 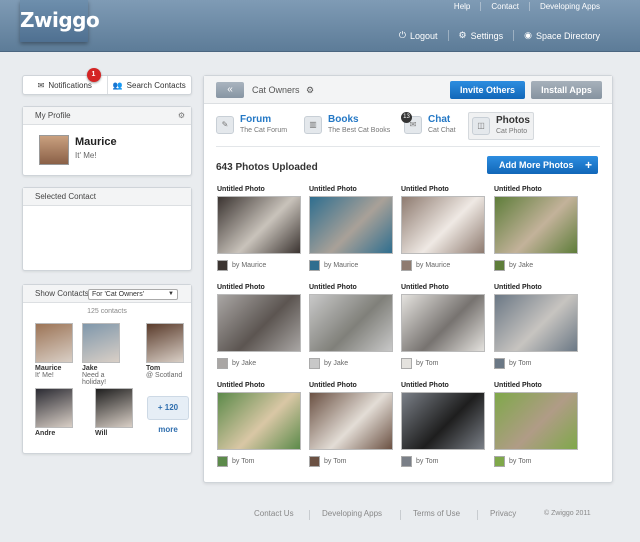 I want to click on show-contacts-title: Show Contacts, so click(x=62, y=293).